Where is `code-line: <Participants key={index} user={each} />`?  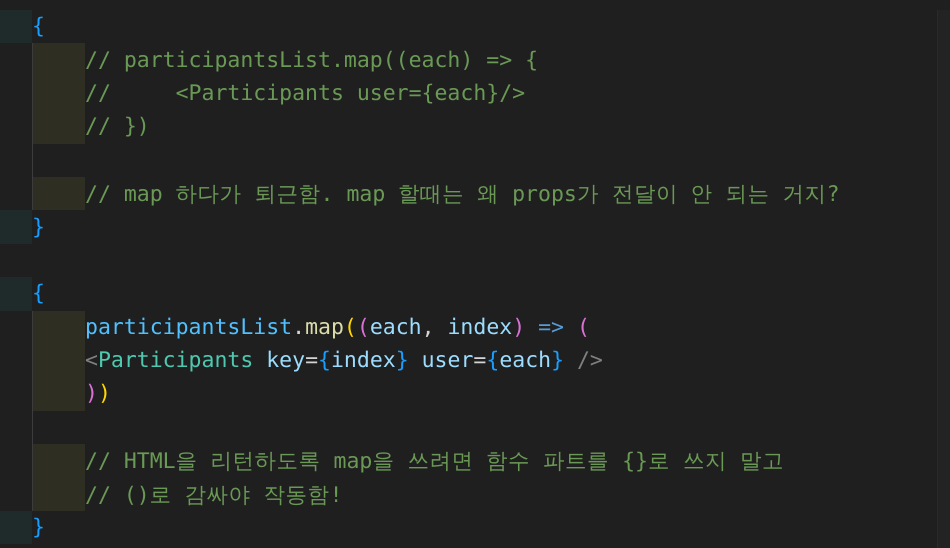
code-line: <Participants key={index} user={each} /> is located at coordinates (344, 361).